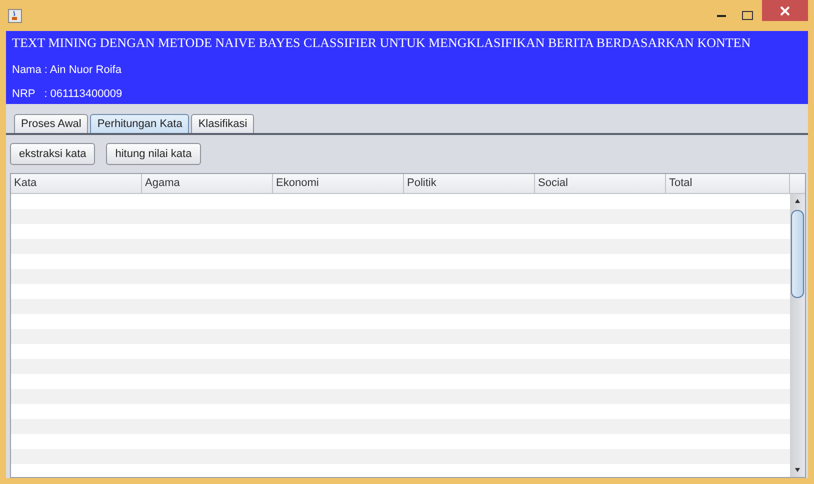 This screenshot has height=484, width=814. What do you see at coordinates (797, 254) in the screenshot?
I see `scroll-thumb` at bounding box center [797, 254].